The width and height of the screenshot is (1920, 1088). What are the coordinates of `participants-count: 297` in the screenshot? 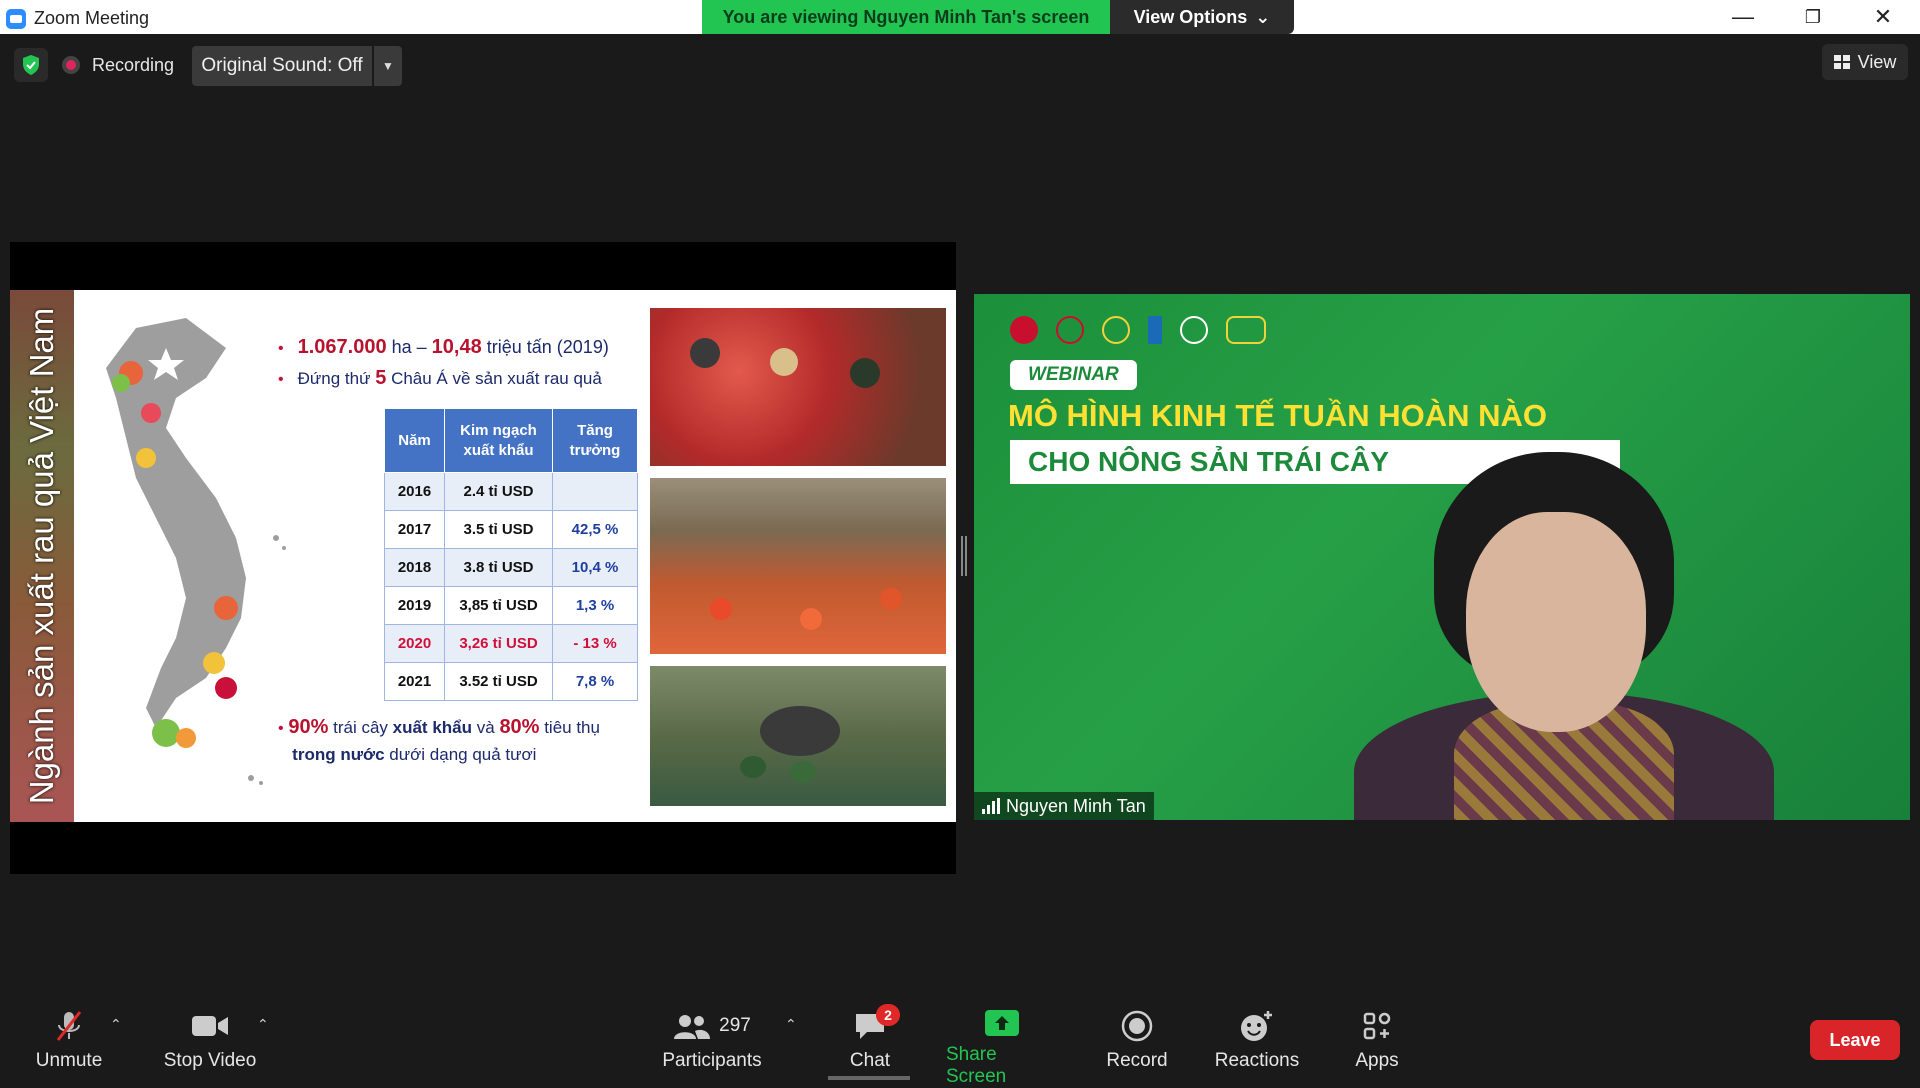 It's located at (735, 1025).